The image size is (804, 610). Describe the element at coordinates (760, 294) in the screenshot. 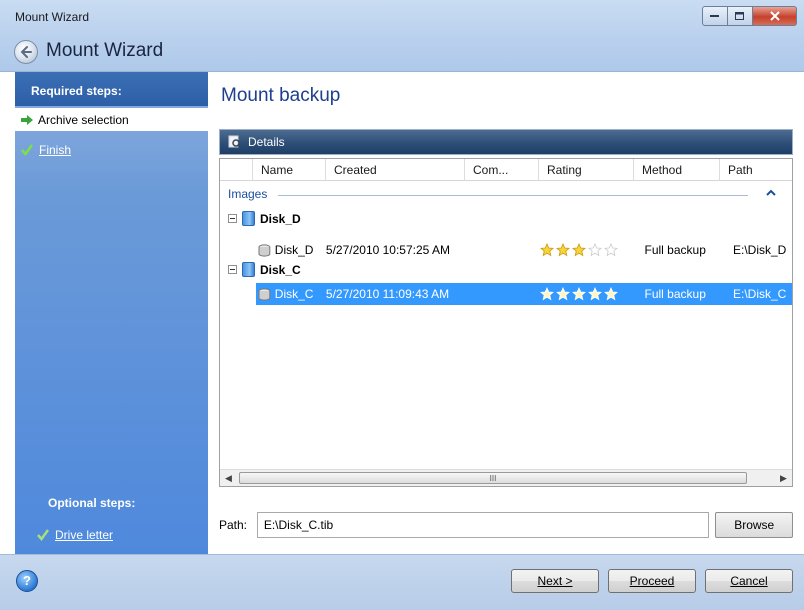

I see `cell-path: E:\Disk_C` at that location.